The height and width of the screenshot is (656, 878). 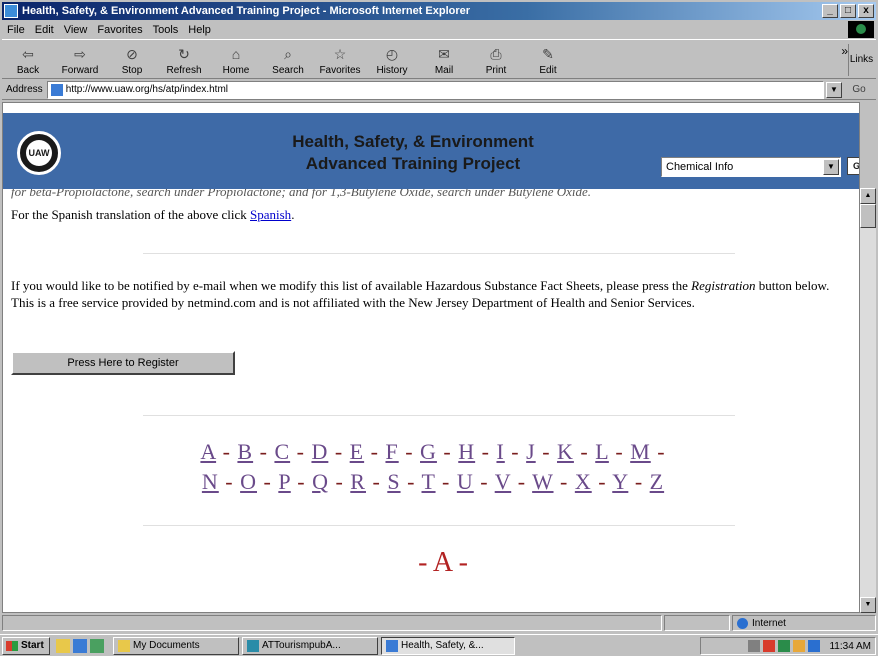 I want to click on letter-link-y: Y, so click(x=620, y=481).